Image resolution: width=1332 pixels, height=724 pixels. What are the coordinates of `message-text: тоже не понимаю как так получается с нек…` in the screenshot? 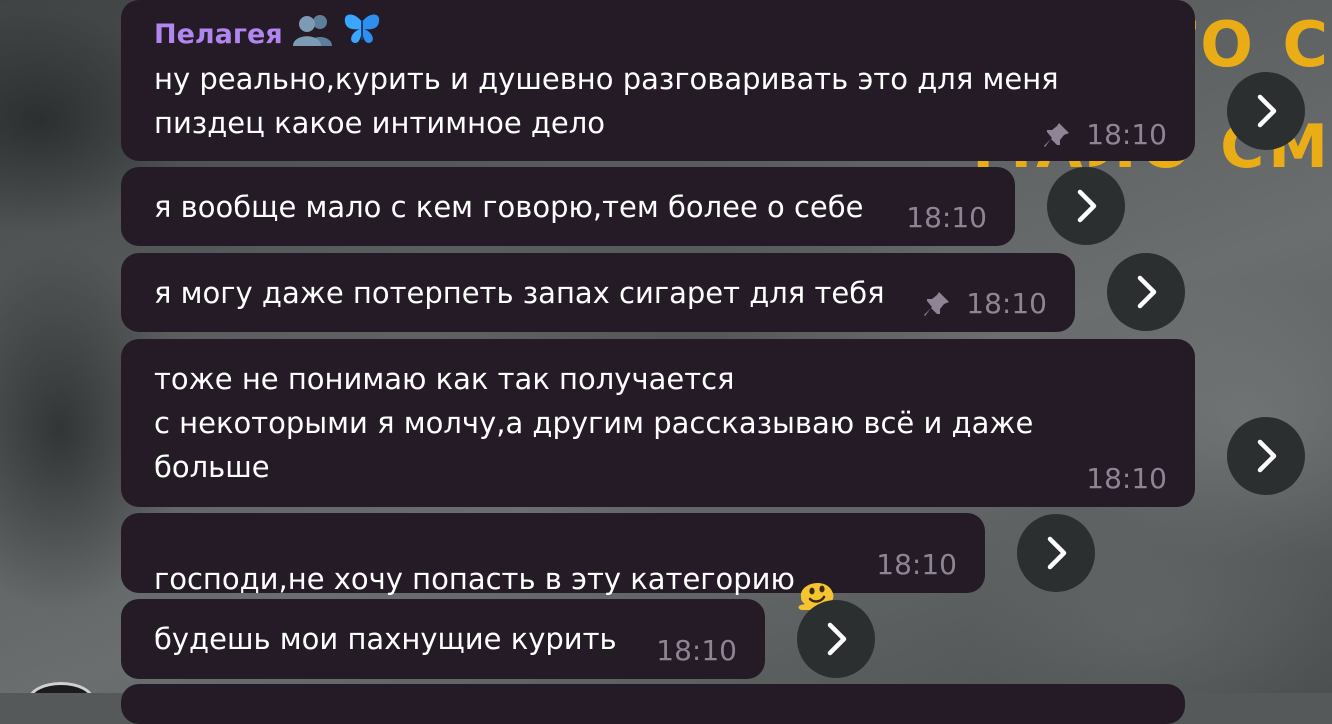 It's located at (594, 423).